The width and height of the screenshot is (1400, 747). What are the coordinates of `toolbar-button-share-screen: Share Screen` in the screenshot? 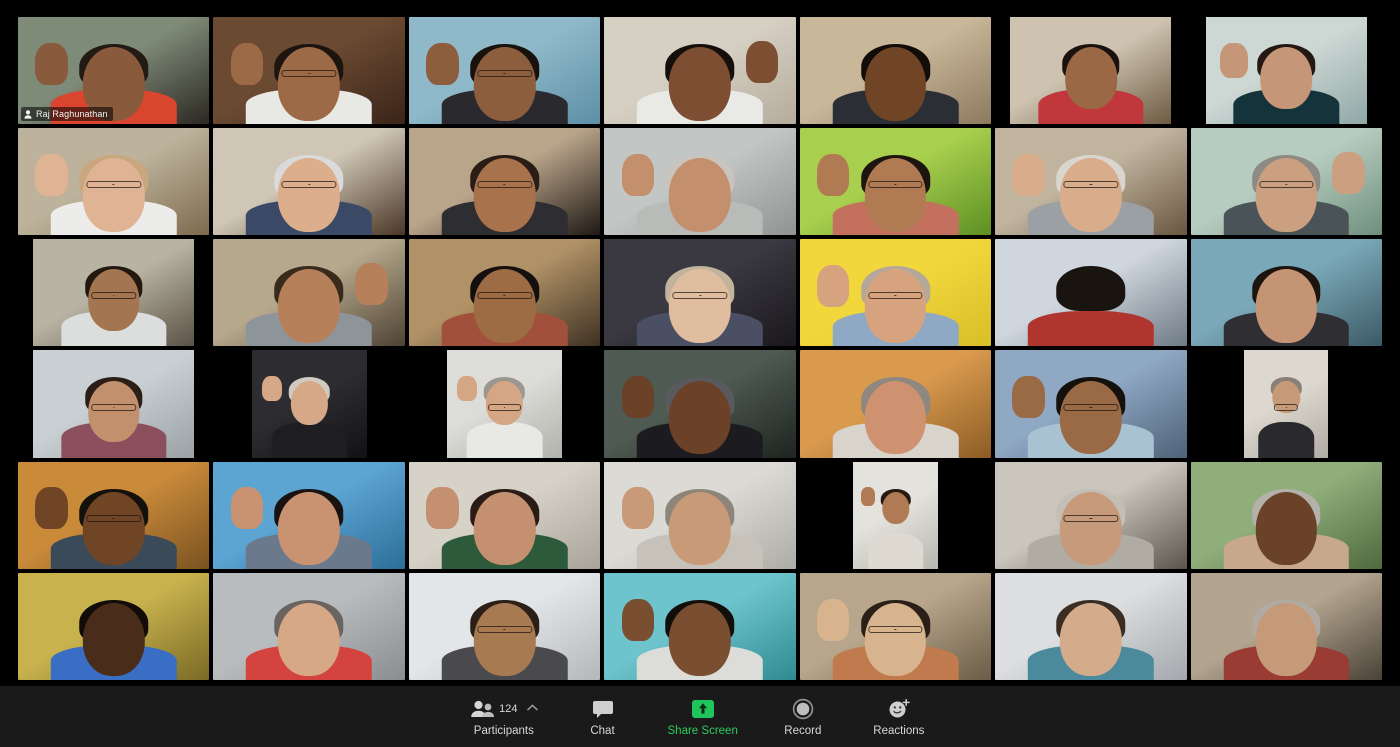 It's located at (703, 717).